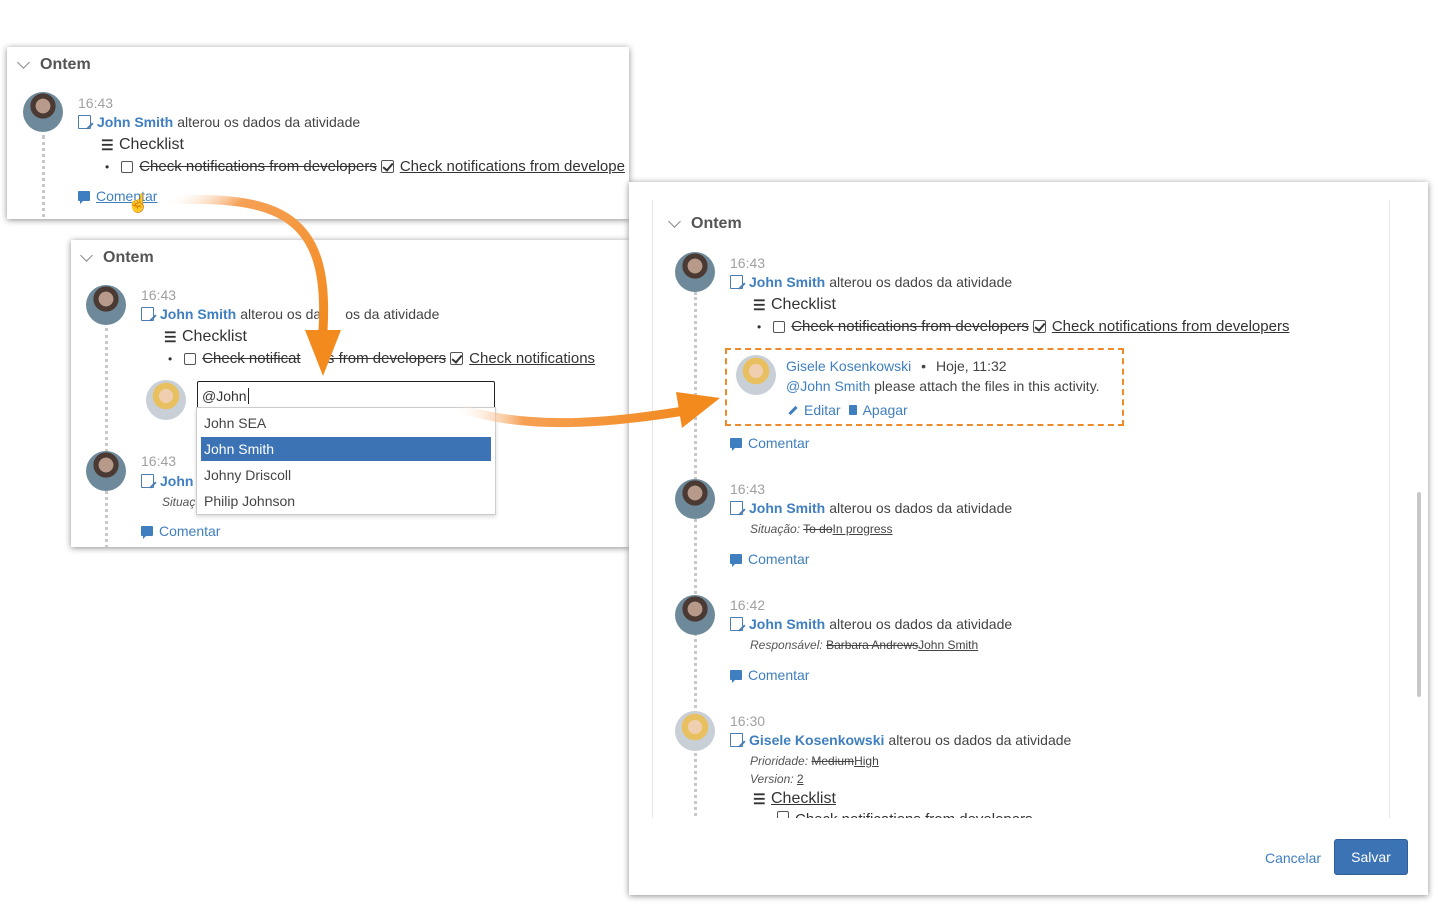  What do you see at coordinates (872, 645) in the screenshot?
I see `old-value: Barbara Andrews` at bounding box center [872, 645].